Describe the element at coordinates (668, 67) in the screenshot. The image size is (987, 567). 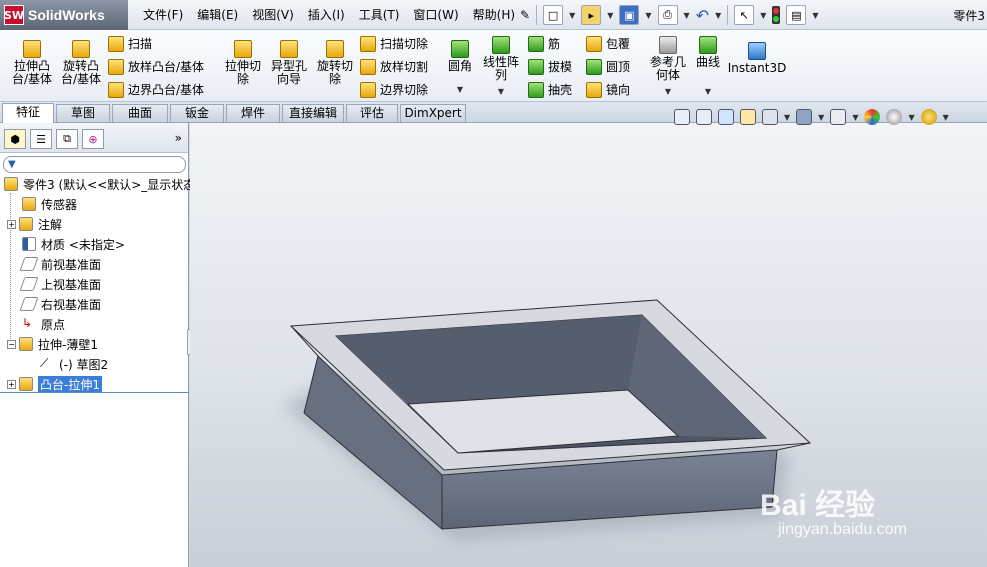
I see `reference-geometry-button: 参考几 何体 ▼` at that location.